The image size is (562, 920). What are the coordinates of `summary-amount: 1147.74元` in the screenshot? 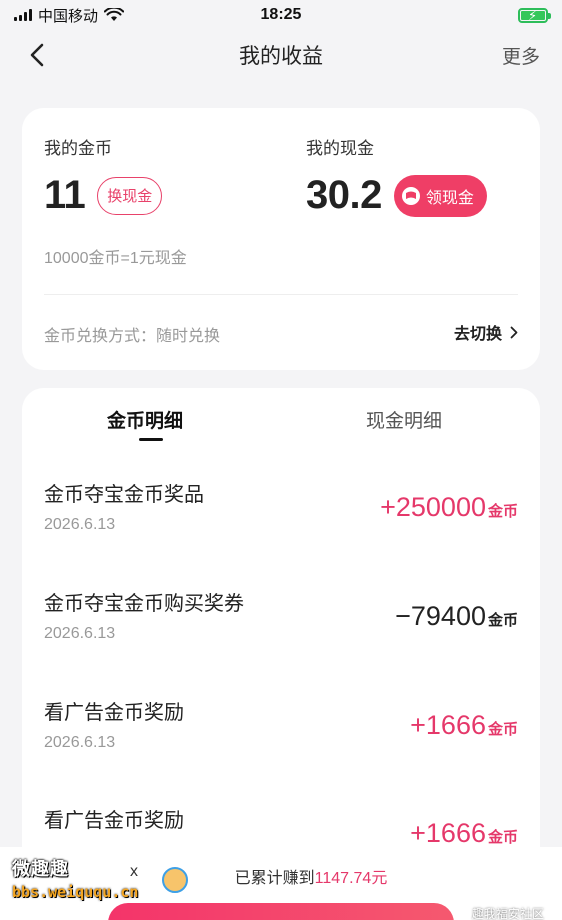 It's located at (351, 878).